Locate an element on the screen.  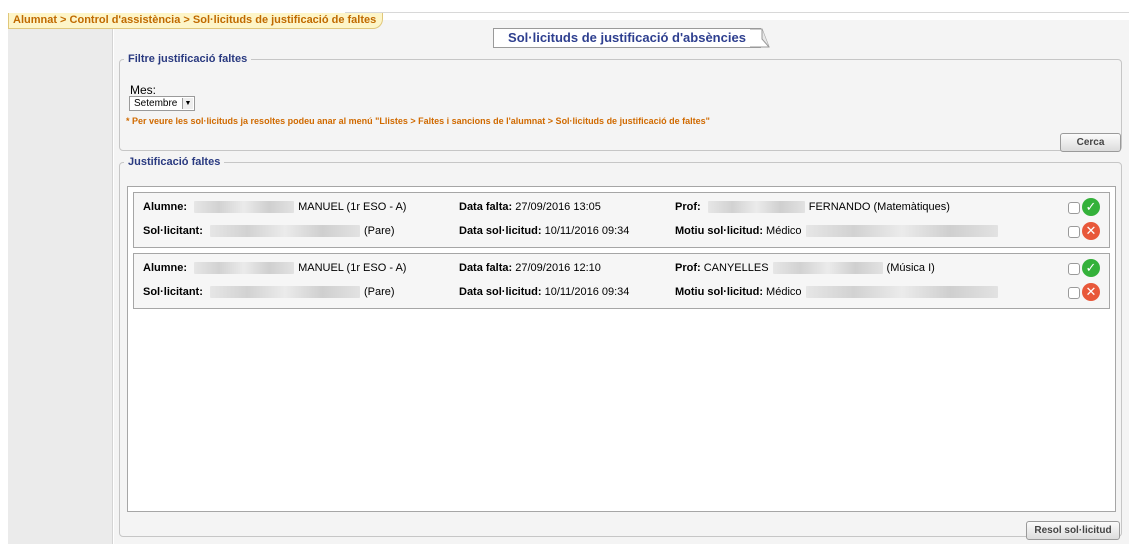
month-select: Setembre ▼ is located at coordinates (162, 103).